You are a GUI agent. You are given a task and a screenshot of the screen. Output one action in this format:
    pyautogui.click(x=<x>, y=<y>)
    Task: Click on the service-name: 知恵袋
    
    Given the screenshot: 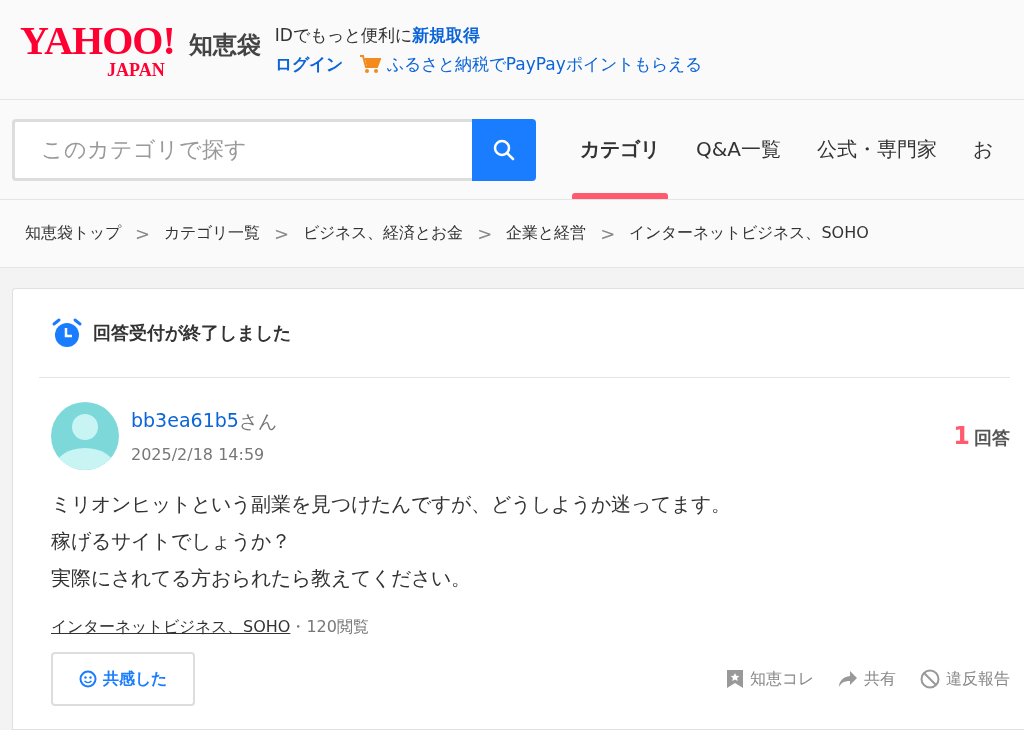 What is the action you would take?
    pyautogui.click(x=224, y=45)
    